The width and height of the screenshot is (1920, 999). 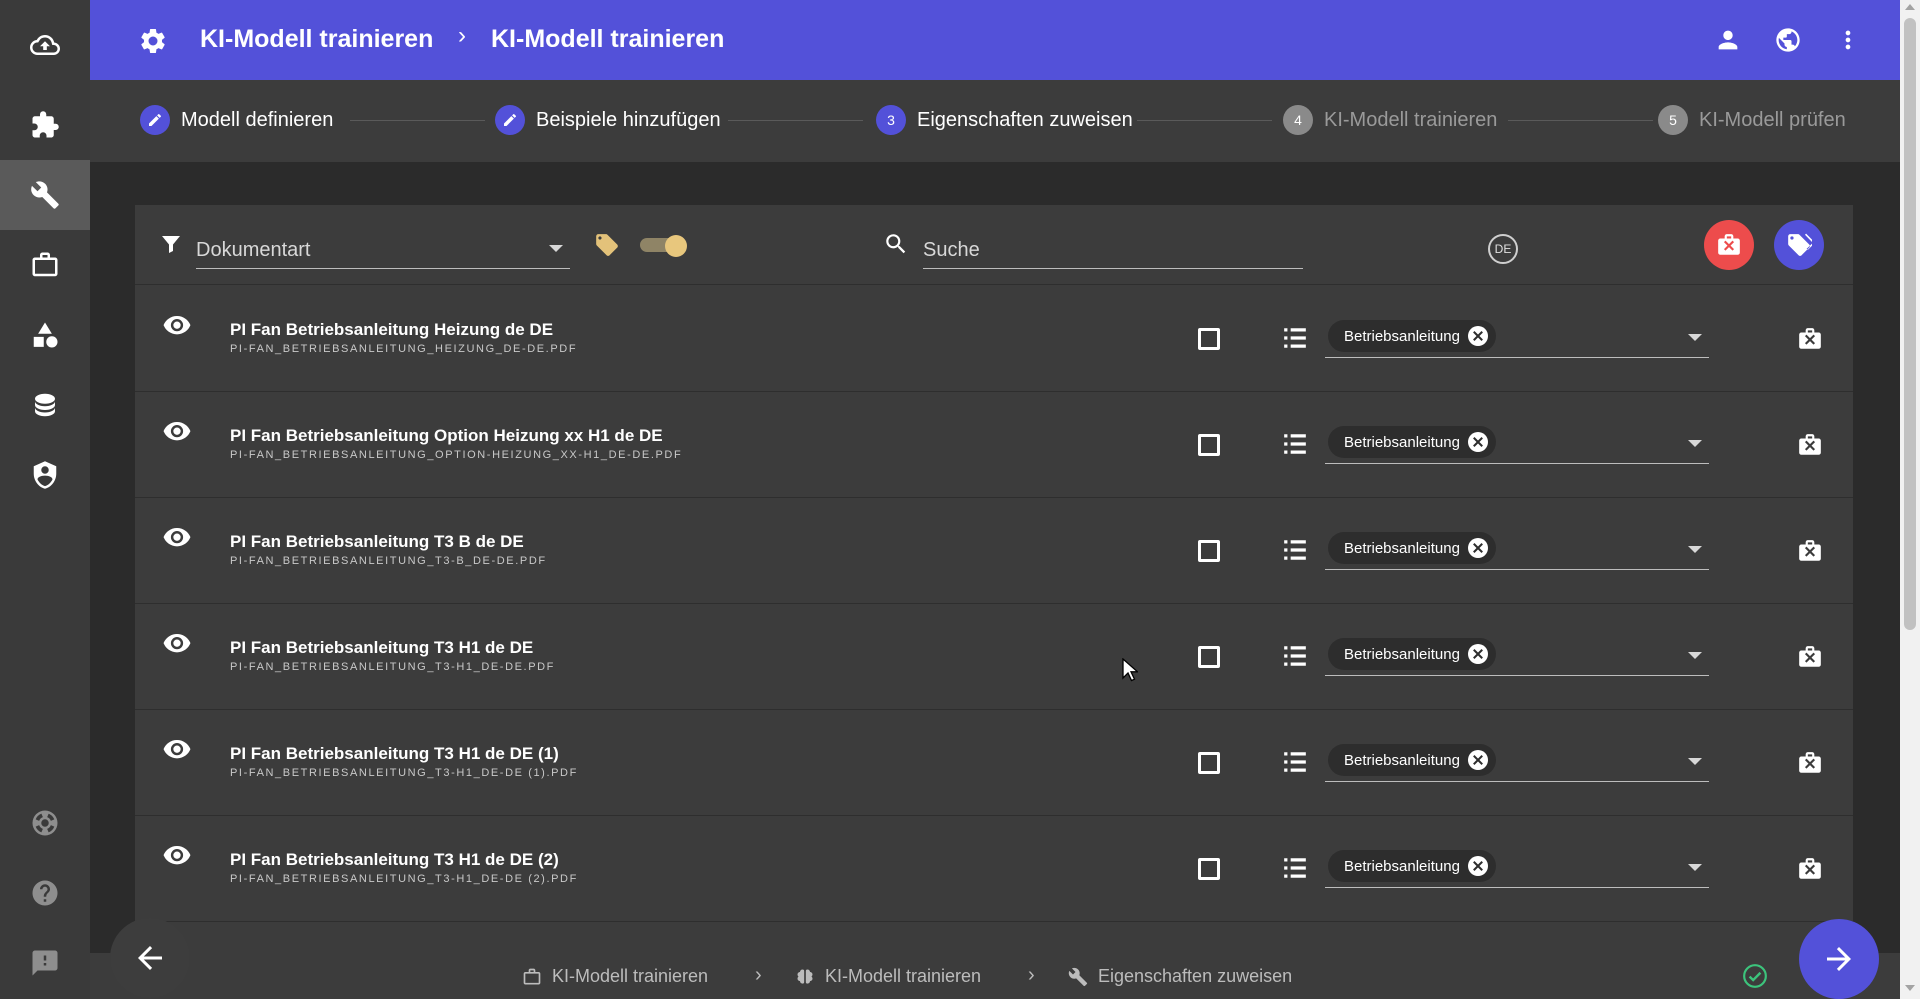 I want to click on sidebar-item-support, so click(x=45, y=823).